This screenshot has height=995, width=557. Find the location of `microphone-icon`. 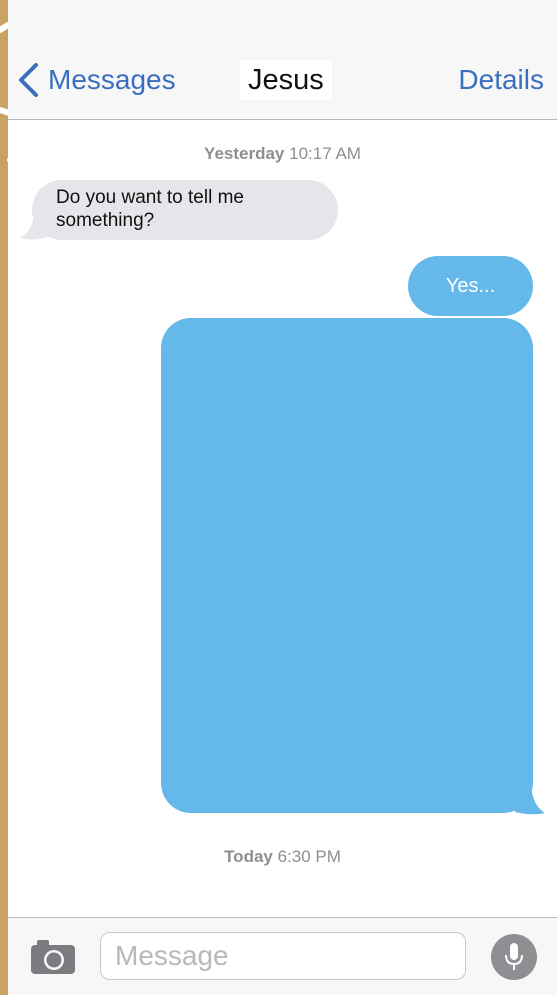

microphone-icon is located at coordinates (514, 956).